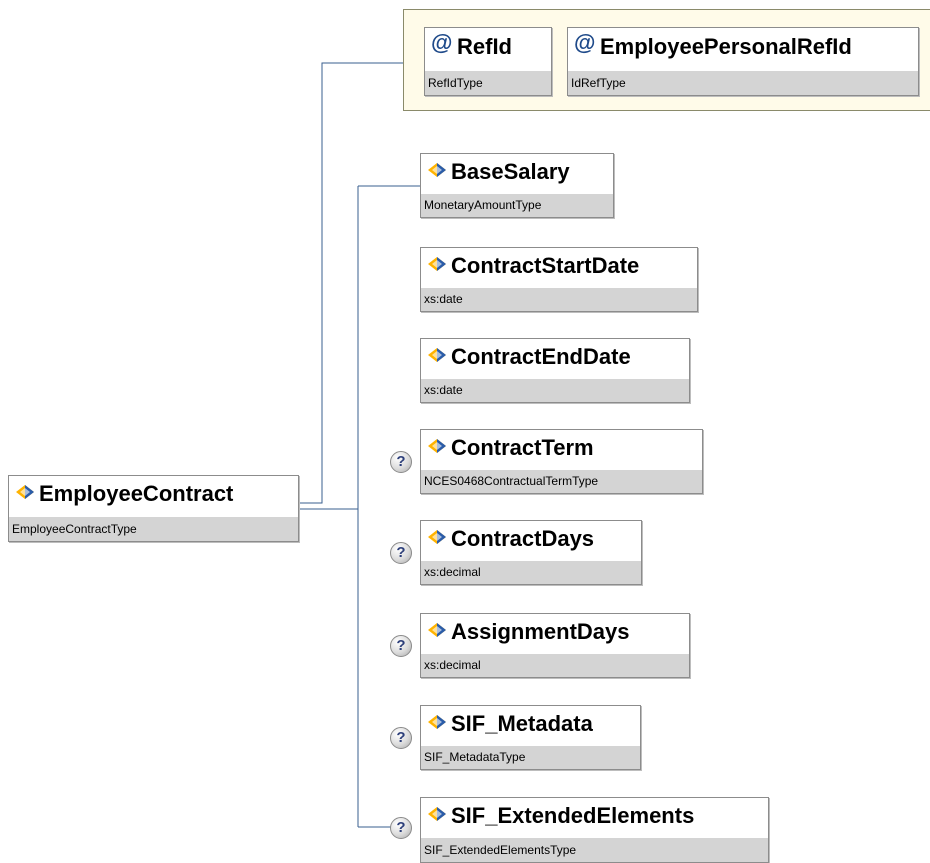 The height and width of the screenshot is (863, 930). Describe the element at coordinates (561, 481) in the screenshot. I see `element-type: NCES0468ContractualTermType` at that location.